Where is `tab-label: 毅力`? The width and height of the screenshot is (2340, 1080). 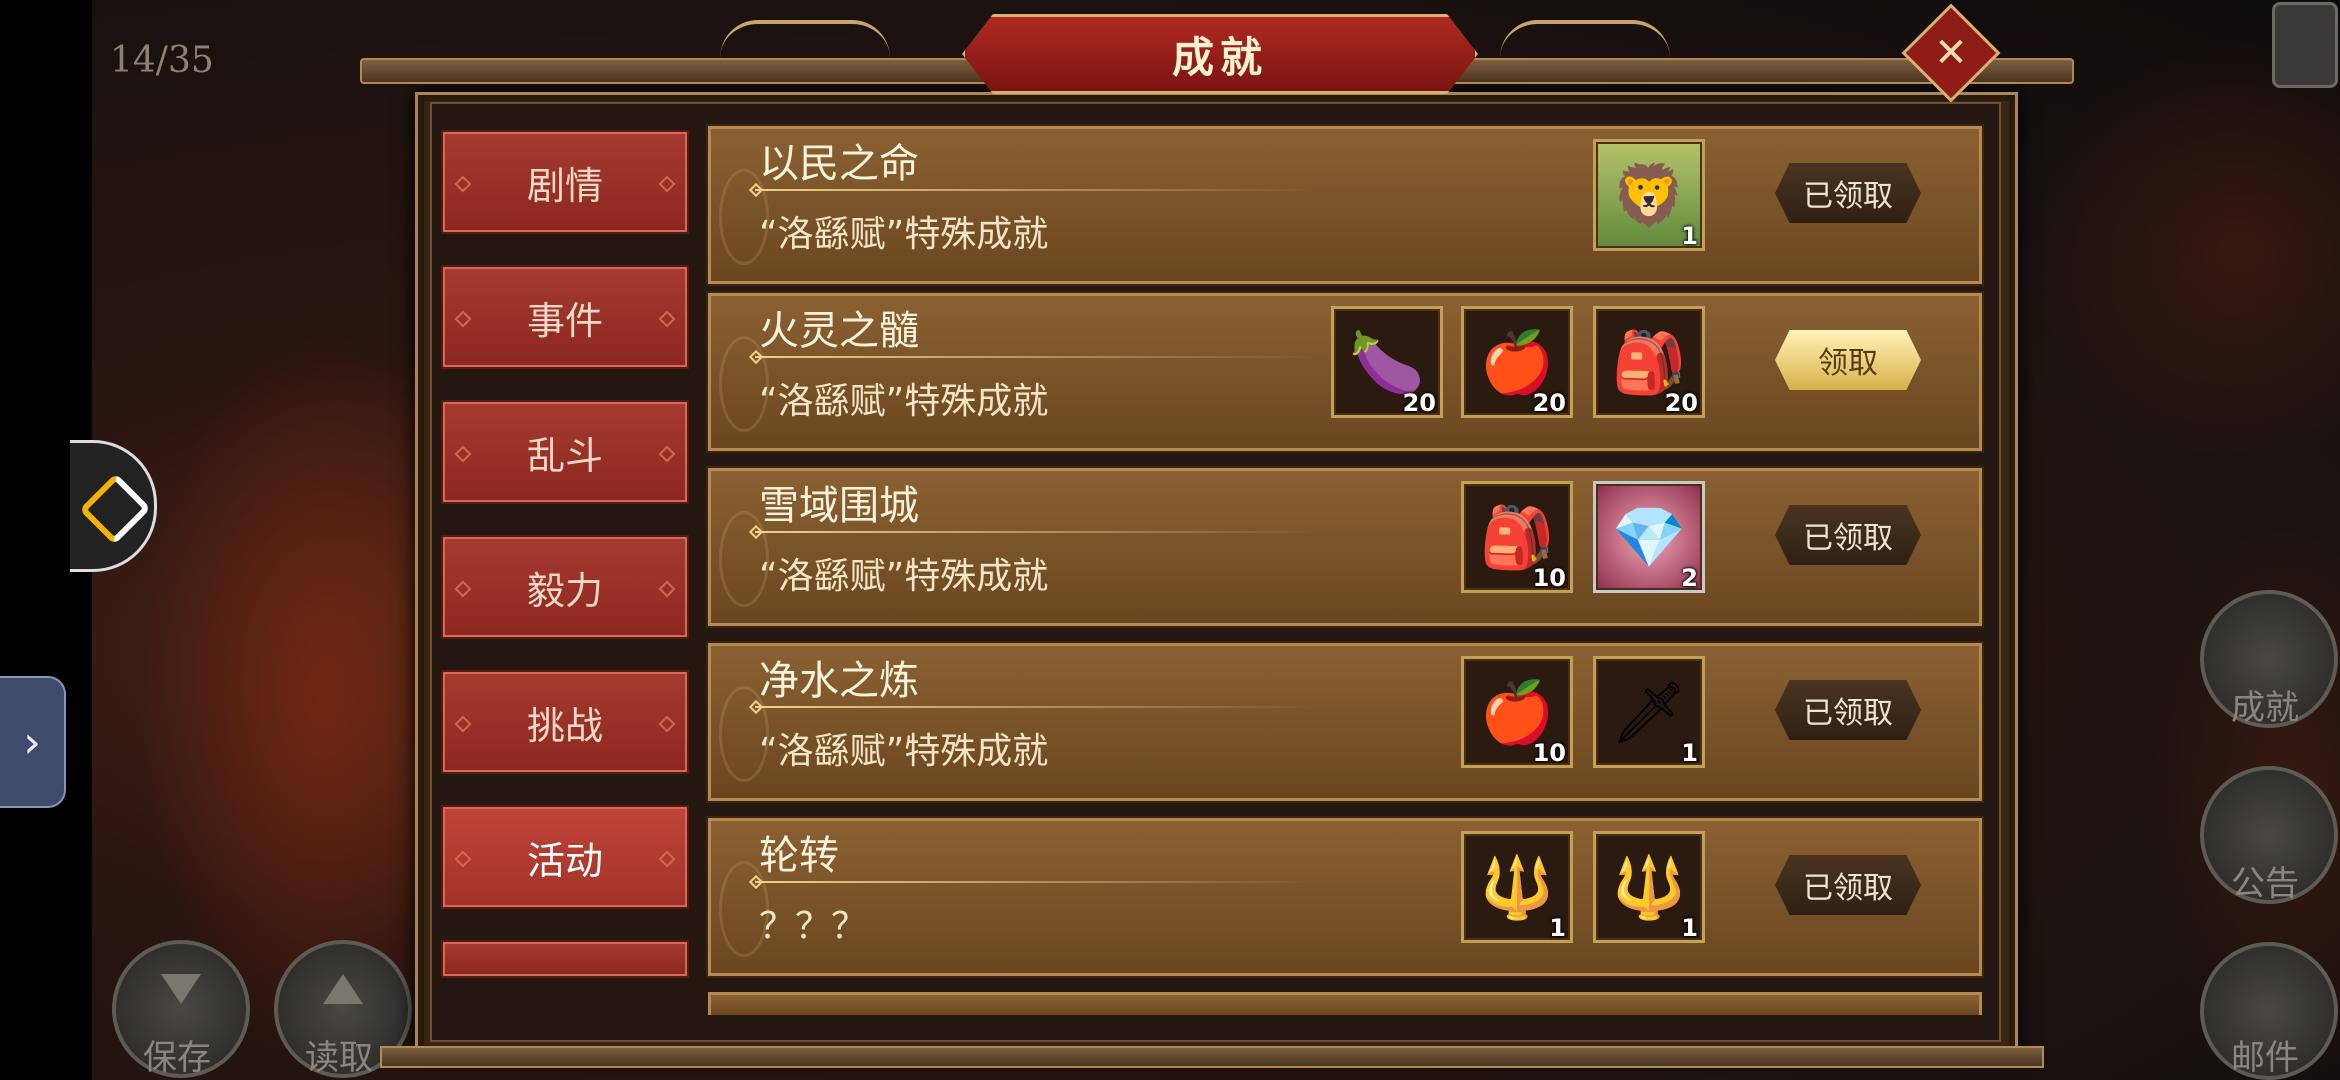 tab-label: 毅力 is located at coordinates (564, 590).